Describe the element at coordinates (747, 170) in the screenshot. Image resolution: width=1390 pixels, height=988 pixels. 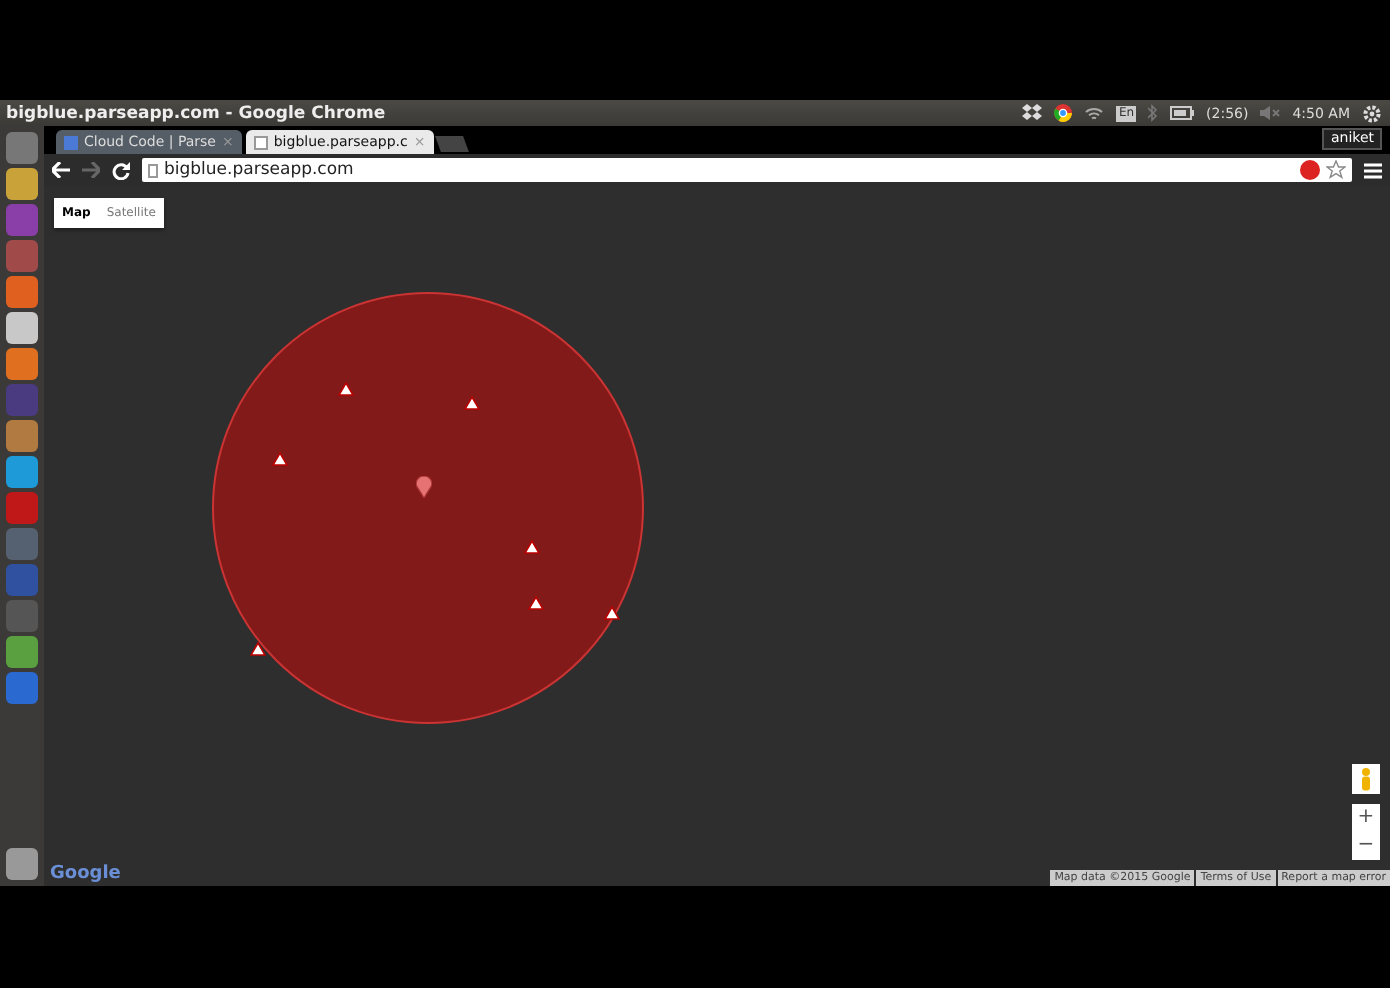
I see `address-bar: bigblue.parseapp.com` at that location.